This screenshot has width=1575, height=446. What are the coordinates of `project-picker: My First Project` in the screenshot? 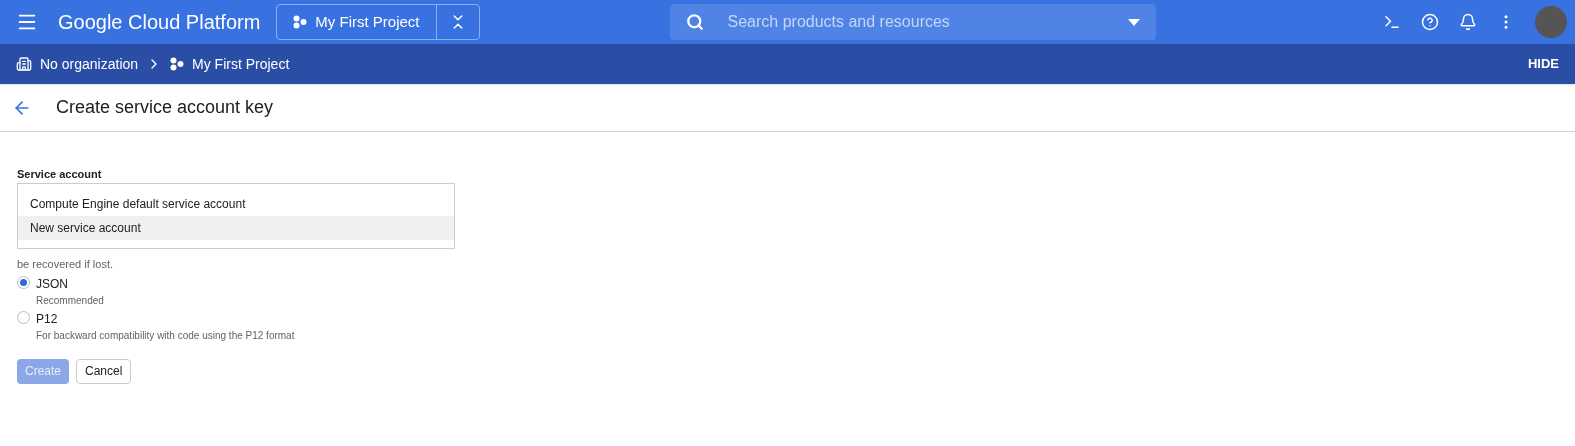 It's located at (378, 22).